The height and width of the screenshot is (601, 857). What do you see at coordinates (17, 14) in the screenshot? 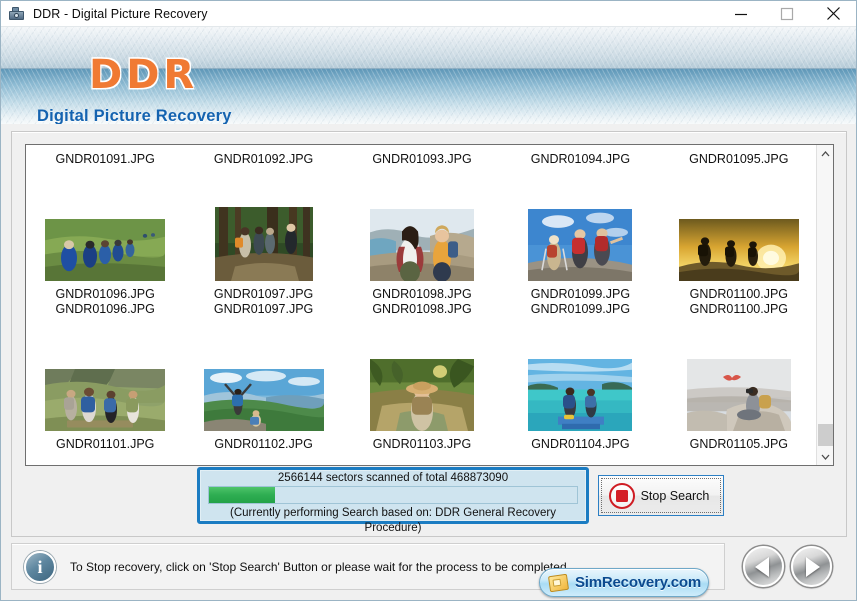
I see `camera-icon` at bounding box center [17, 14].